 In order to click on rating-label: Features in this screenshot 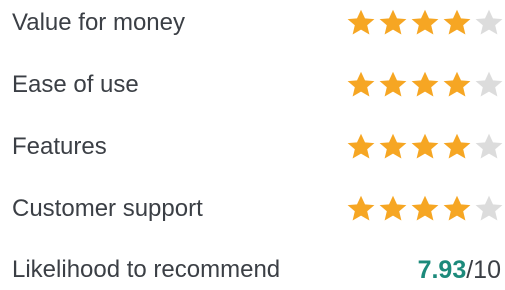, I will do `click(59, 146)`.